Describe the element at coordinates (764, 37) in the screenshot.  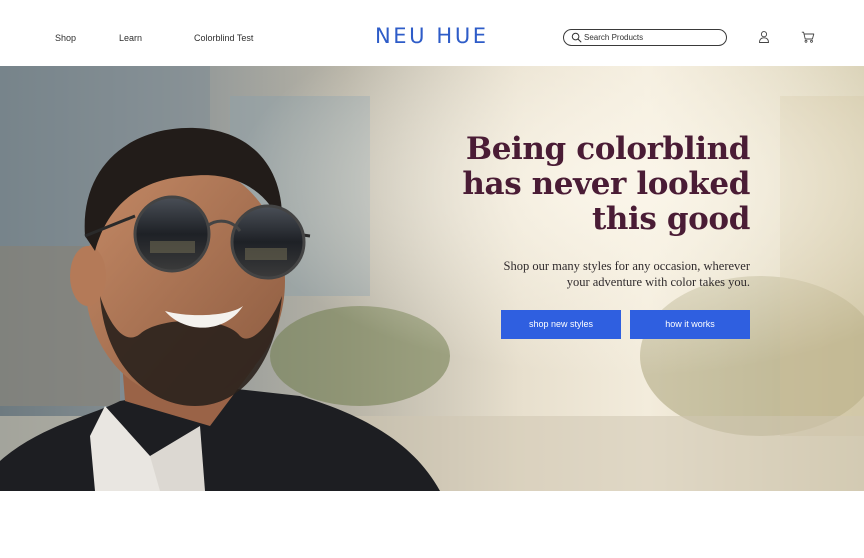
I see `user-icon` at that location.